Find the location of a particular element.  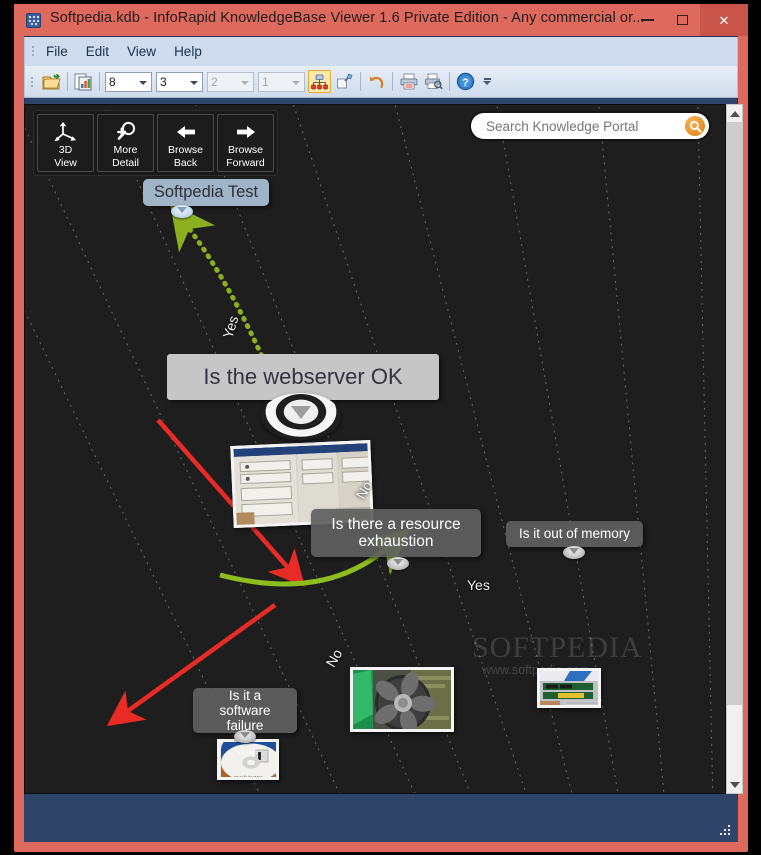

levels-combo-value: 8 is located at coordinates (112, 81).